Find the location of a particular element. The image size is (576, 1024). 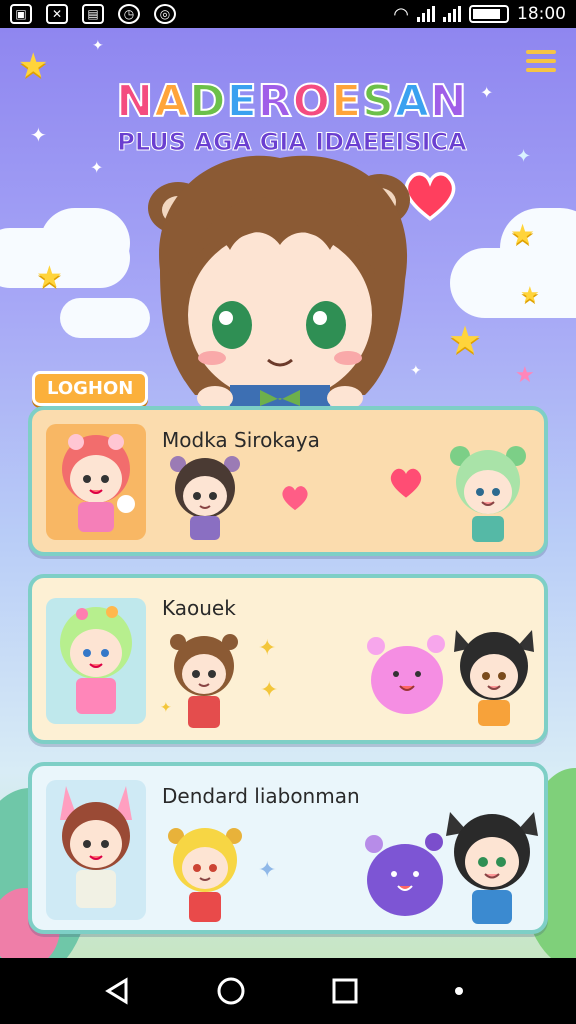

clock-icon: ◷ is located at coordinates (129, 14).